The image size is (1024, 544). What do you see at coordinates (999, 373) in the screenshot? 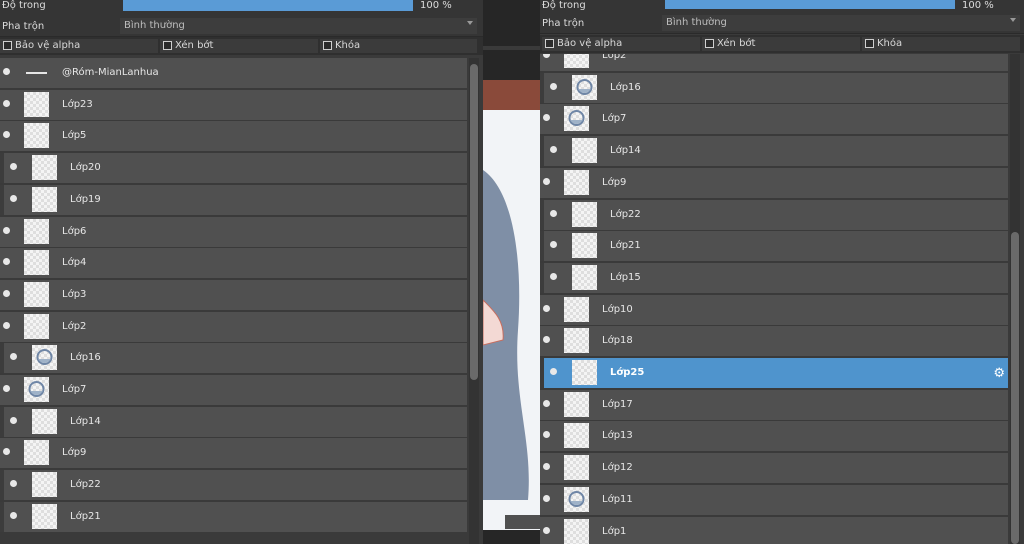
I see `gear-icon: ⚙` at bounding box center [999, 373].